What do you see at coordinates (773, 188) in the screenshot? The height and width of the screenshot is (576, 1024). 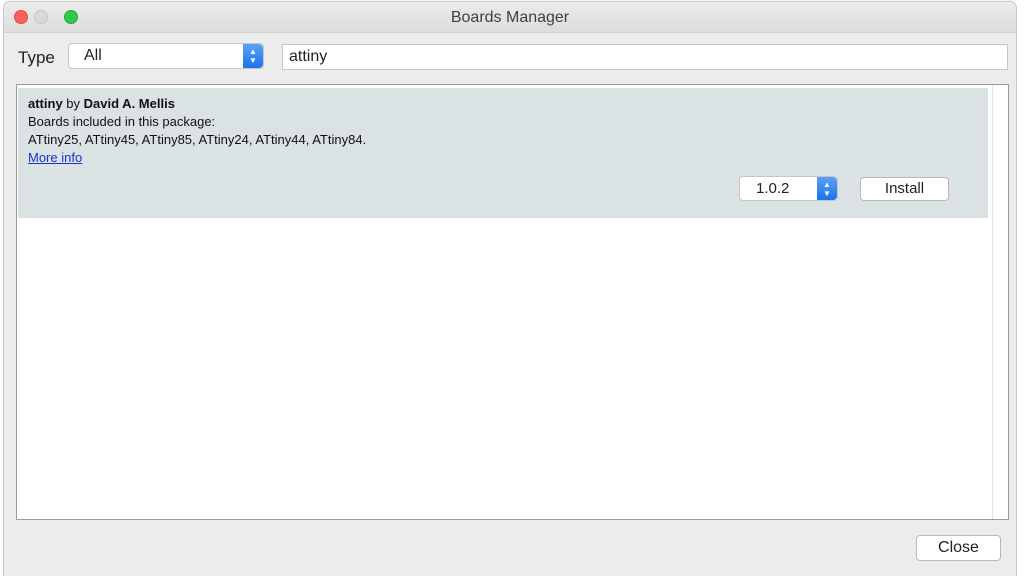 I see `version-select-value: 1.0.2` at bounding box center [773, 188].